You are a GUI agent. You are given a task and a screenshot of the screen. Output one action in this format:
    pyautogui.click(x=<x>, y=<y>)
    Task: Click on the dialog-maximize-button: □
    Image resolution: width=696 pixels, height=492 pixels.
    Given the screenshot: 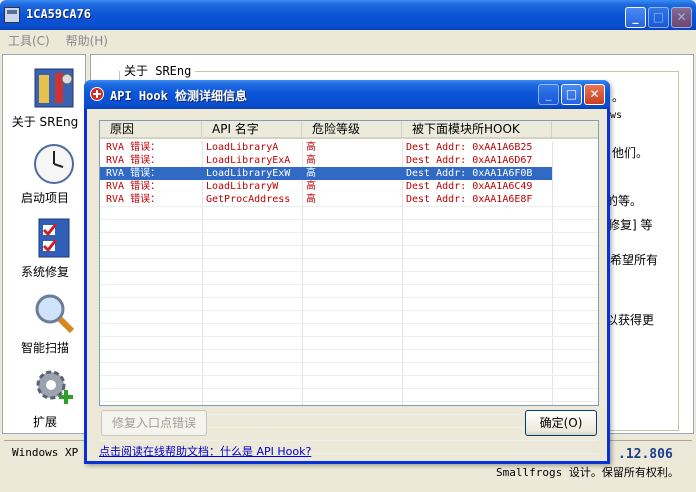 What is the action you would take?
    pyautogui.click(x=571, y=94)
    